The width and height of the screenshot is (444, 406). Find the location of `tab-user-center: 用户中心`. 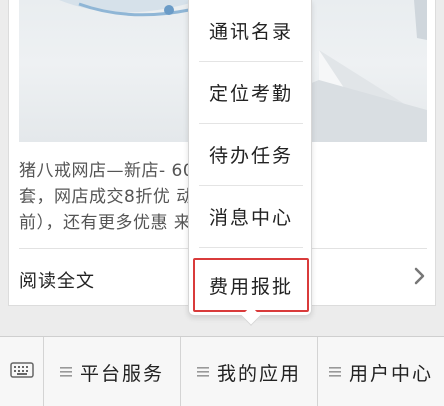

tab-user-center: 用户中心 is located at coordinates (381, 371).